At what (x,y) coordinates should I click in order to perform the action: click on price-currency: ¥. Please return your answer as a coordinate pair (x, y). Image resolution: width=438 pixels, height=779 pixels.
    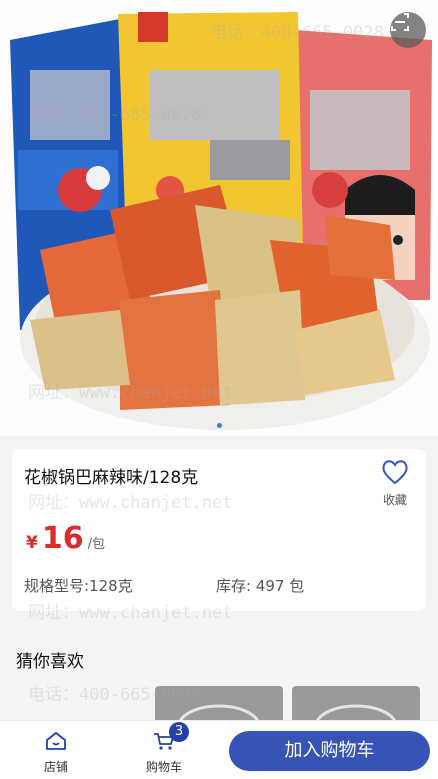
    Looking at the image, I should click on (32, 543).